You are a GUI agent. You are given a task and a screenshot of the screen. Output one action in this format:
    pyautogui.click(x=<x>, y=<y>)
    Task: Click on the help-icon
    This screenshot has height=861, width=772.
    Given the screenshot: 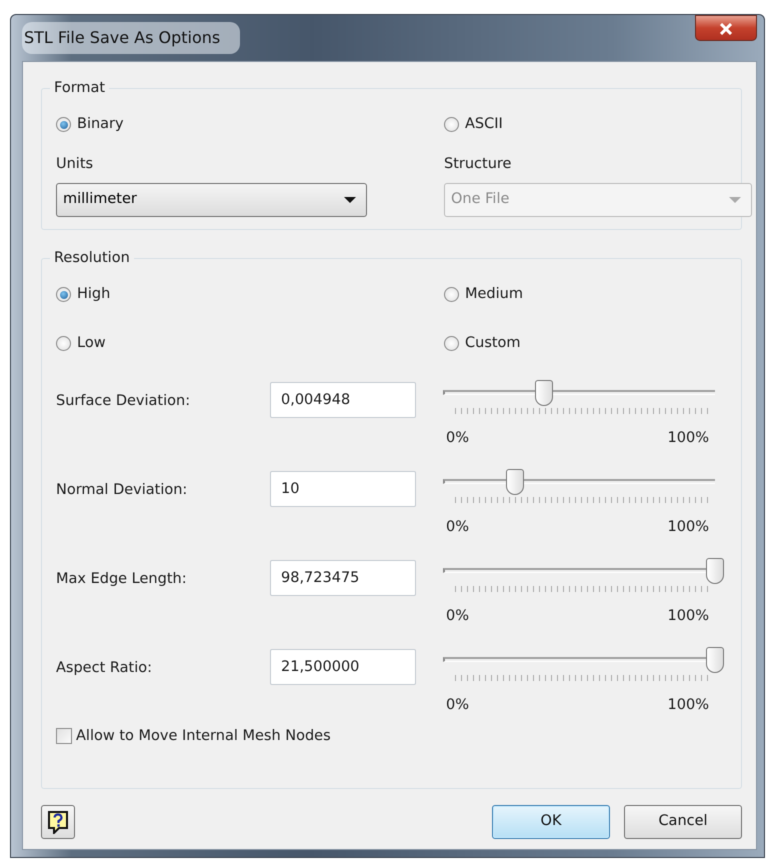 What is the action you would take?
    pyautogui.click(x=58, y=822)
    